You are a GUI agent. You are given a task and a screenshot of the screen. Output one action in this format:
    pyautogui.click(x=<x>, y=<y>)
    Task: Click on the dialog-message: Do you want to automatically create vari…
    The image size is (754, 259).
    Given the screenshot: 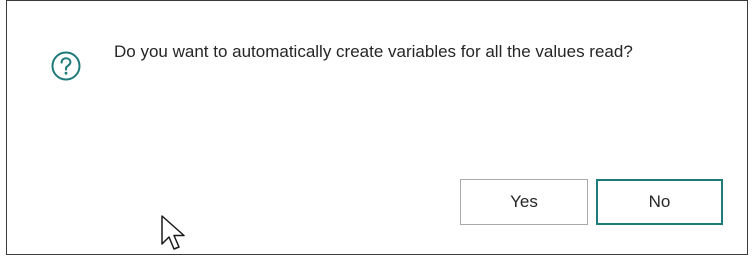 What is the action you would take?
    pyautogui.click(x=373, y=51)
    